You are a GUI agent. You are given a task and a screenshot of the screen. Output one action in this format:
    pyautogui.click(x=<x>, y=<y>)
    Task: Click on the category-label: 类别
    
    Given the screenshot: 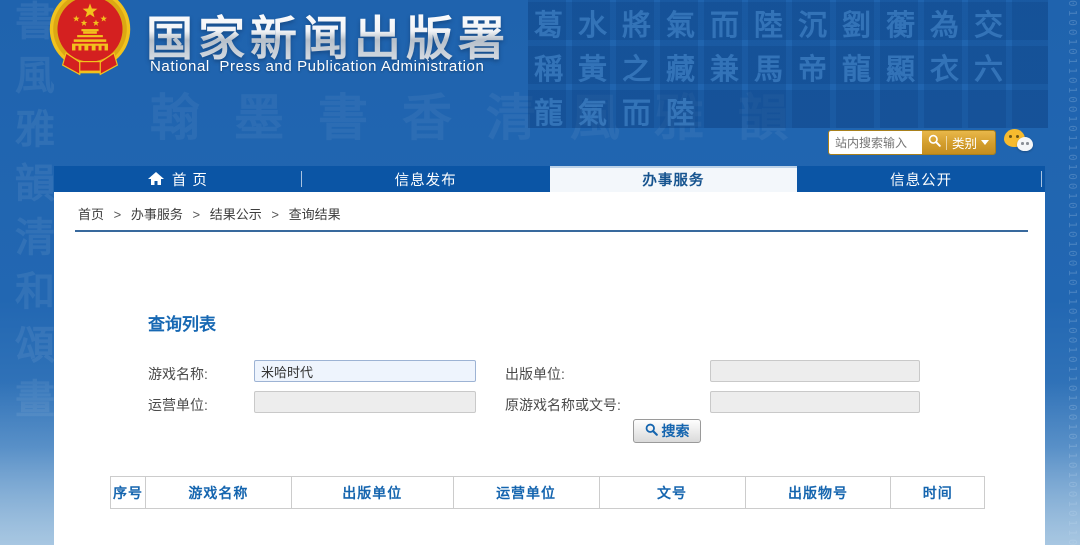 What is the action you would take?
    pyautogui.click(x=965, y=144)
    